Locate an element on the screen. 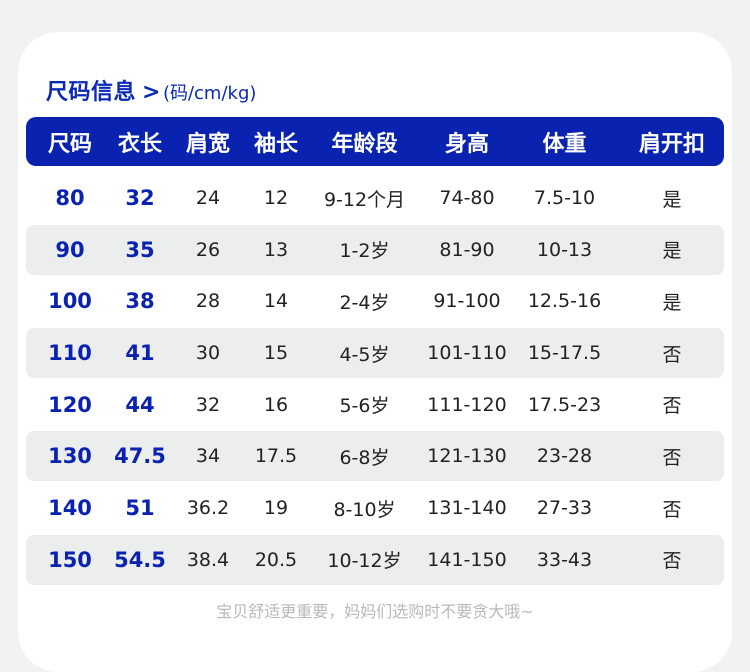  cell-shoulder: 34 is located at coordinates (208, 456).